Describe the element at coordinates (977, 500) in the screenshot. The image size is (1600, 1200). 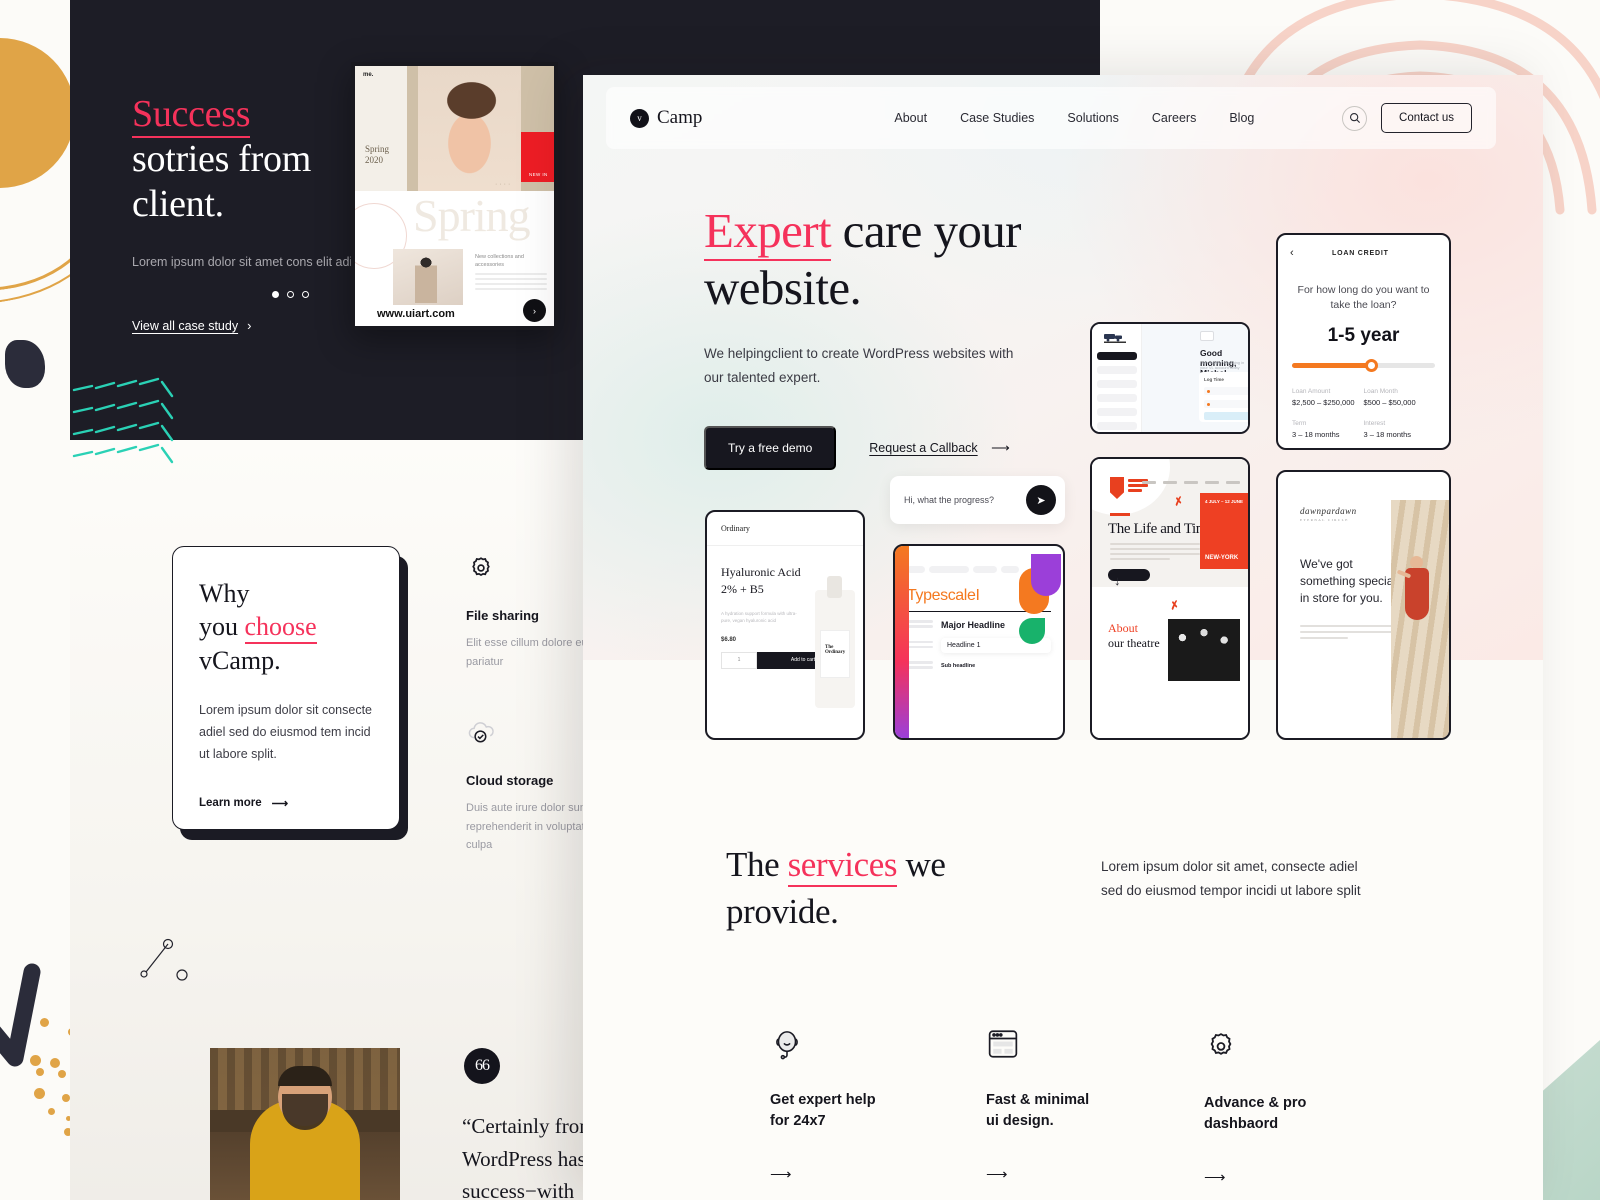
I see `chat-bubble-card: Hi, what the progress? ➤` at that location.